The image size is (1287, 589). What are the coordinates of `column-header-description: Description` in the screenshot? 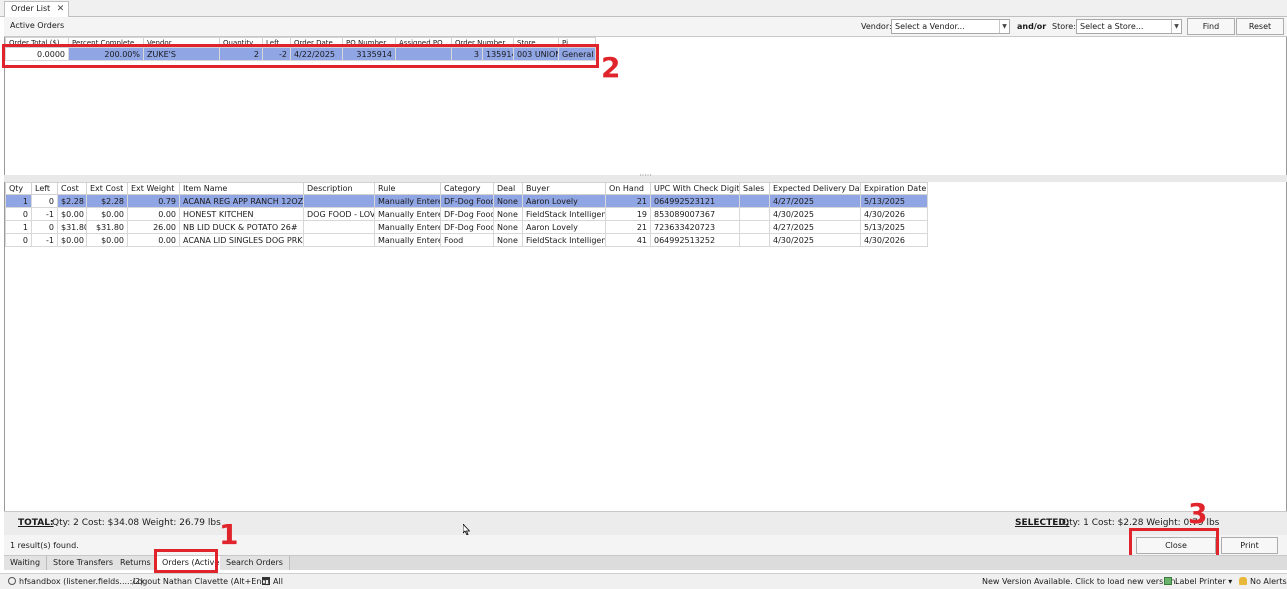 It's located at (339, 188).